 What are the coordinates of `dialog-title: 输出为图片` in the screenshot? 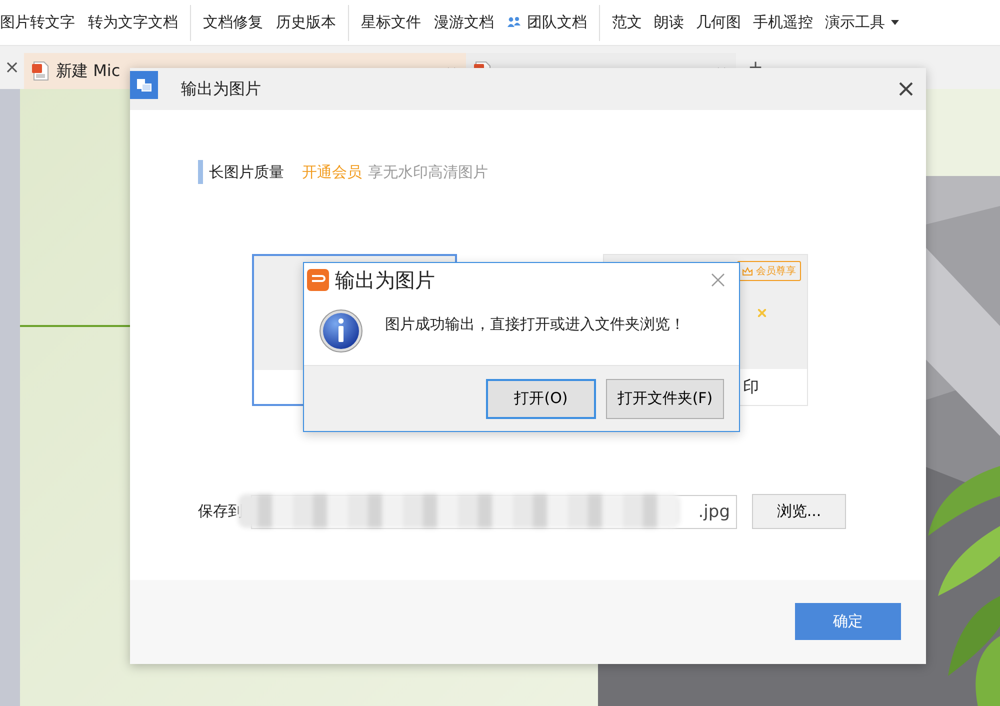 It's located at (221, 89).